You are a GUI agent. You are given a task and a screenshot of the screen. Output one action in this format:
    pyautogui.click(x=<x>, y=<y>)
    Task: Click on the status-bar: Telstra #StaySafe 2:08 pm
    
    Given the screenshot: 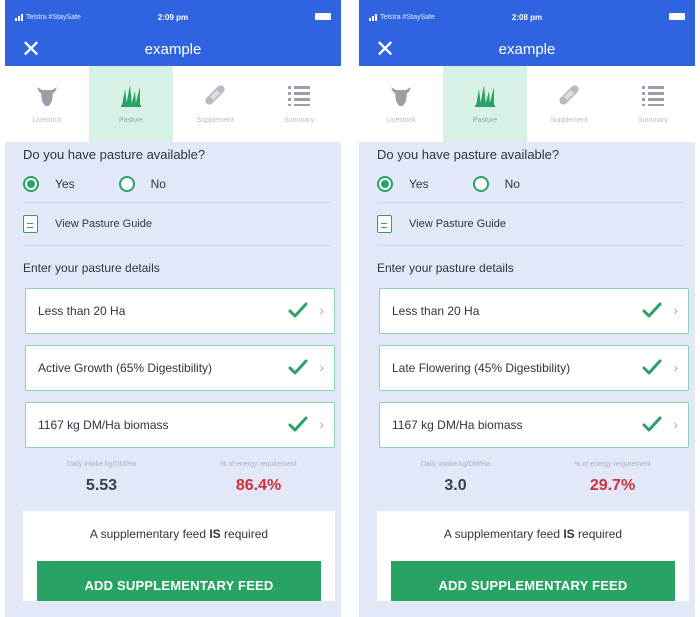 What is the action you would take?
    pyautogui.click(x=527, y=17)
    